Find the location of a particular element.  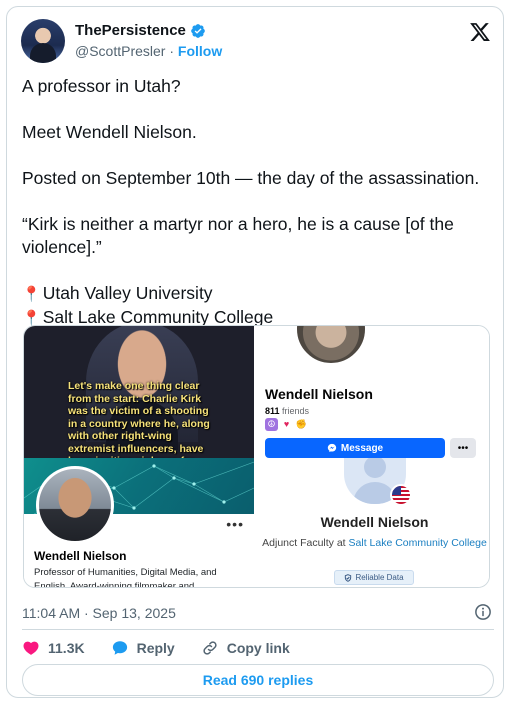

action-bar: 11.3K Reply Copy link is located at coordinates (257, 648).